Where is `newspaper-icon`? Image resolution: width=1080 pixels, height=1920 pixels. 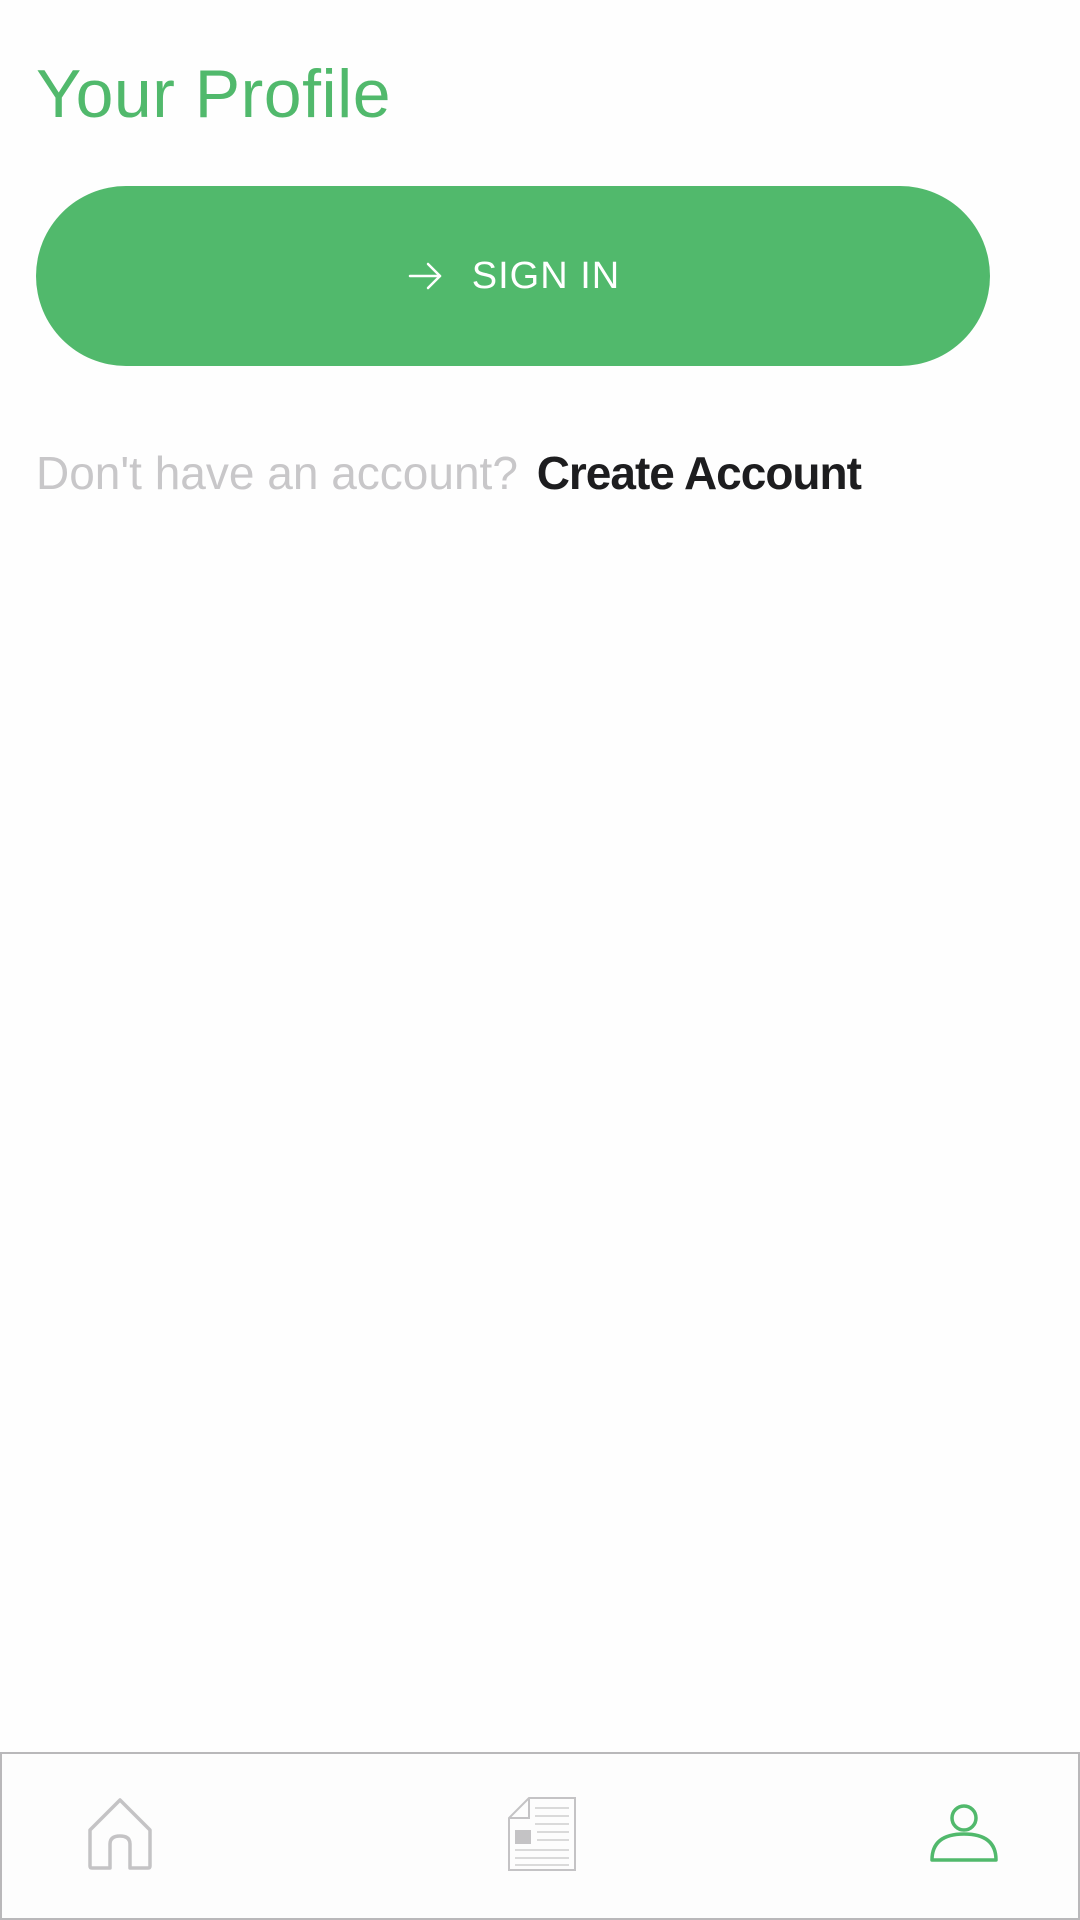 newspaper-icon is located at coordinates (542, 1834).